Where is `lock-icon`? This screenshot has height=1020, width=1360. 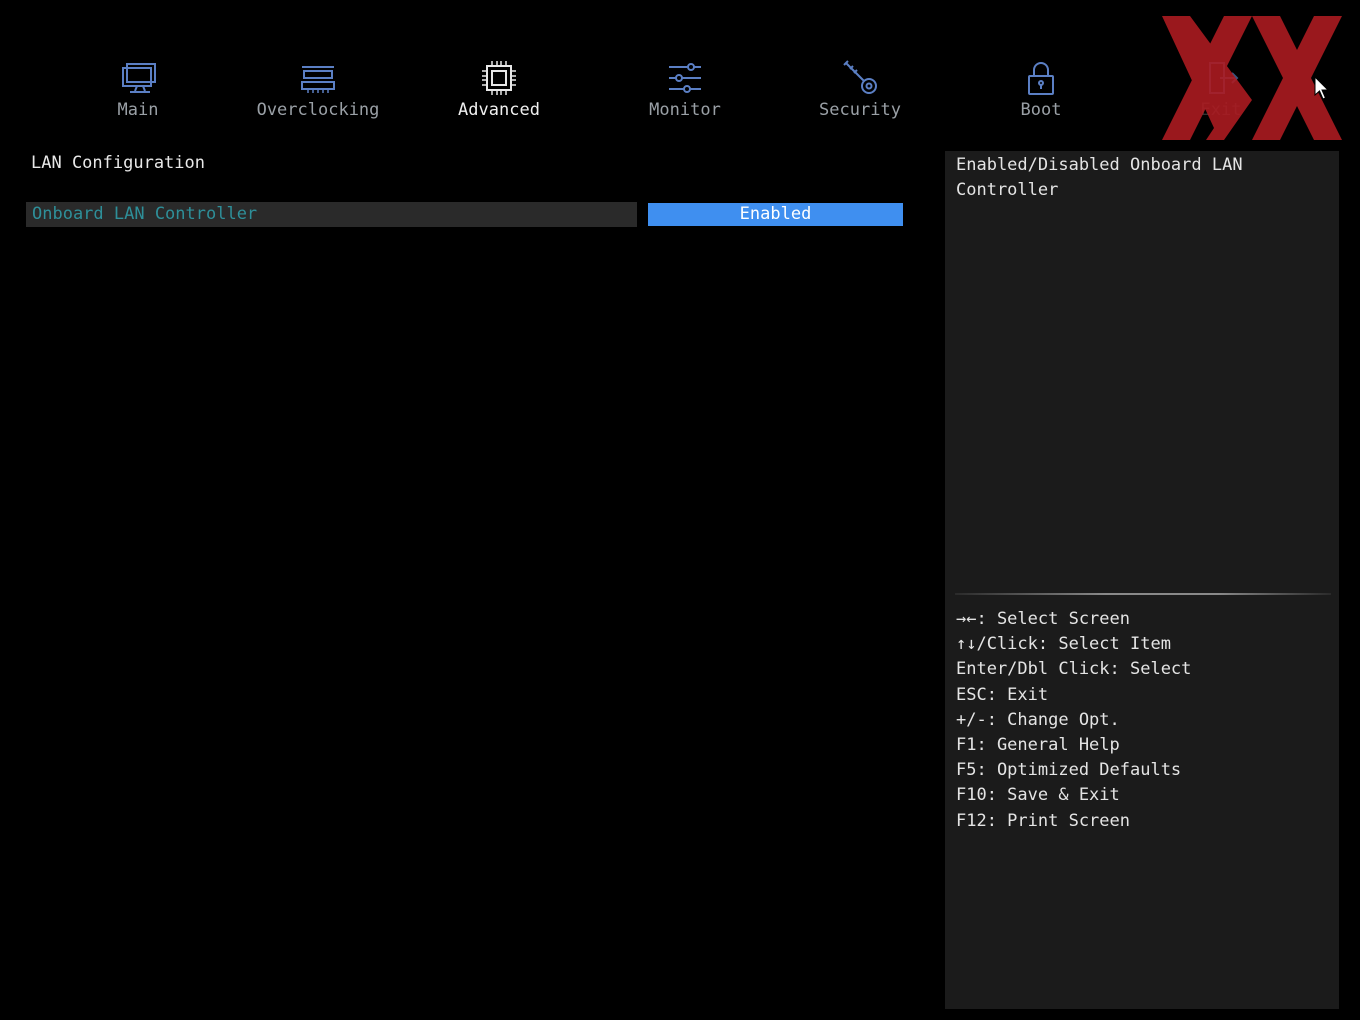
lock-icon is located at coordinates (1041, 78).